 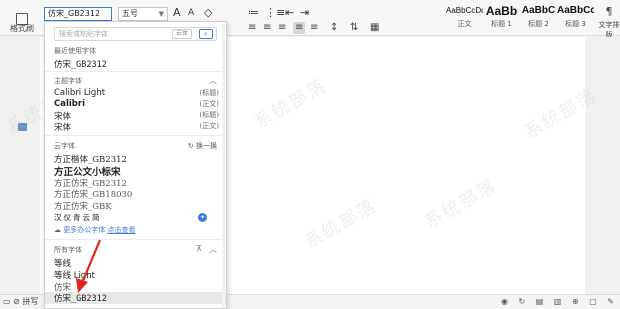 What do you see at coordinates (464, 18) in the screenshot?
I see `style-normal: AaBbCcDd 正文` at bounding box center [464, 18].